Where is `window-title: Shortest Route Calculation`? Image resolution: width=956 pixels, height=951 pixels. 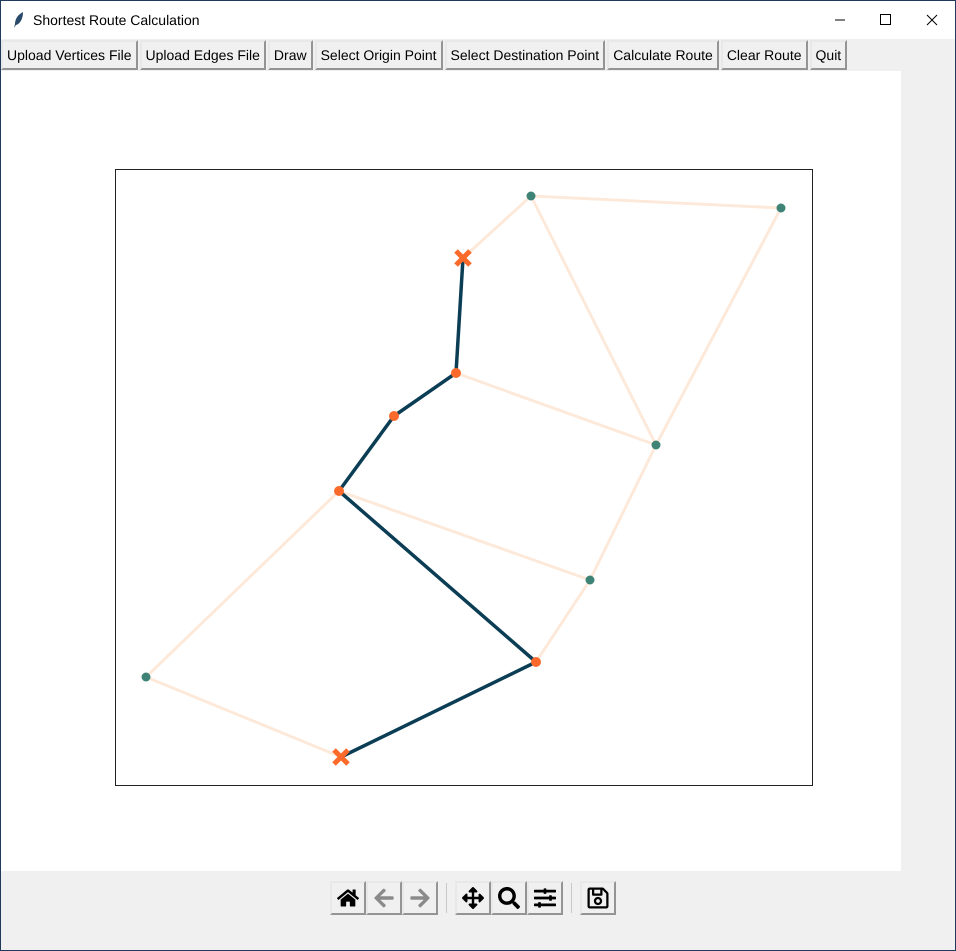
window-title: Shortest Route Calculation is located at coordinates (117, 20).